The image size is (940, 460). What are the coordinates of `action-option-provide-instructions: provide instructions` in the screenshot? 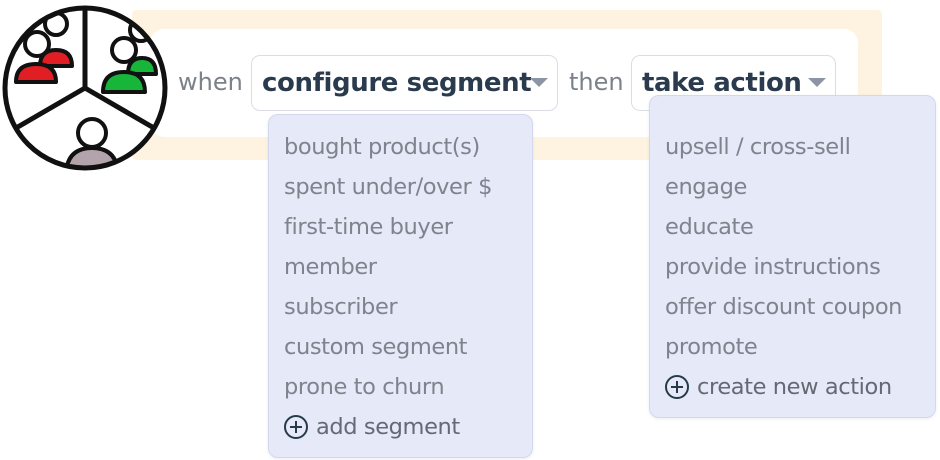 It's located at (792, 267).